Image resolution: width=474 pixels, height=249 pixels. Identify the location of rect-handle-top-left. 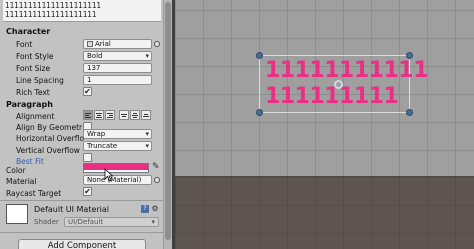
(259, 55).